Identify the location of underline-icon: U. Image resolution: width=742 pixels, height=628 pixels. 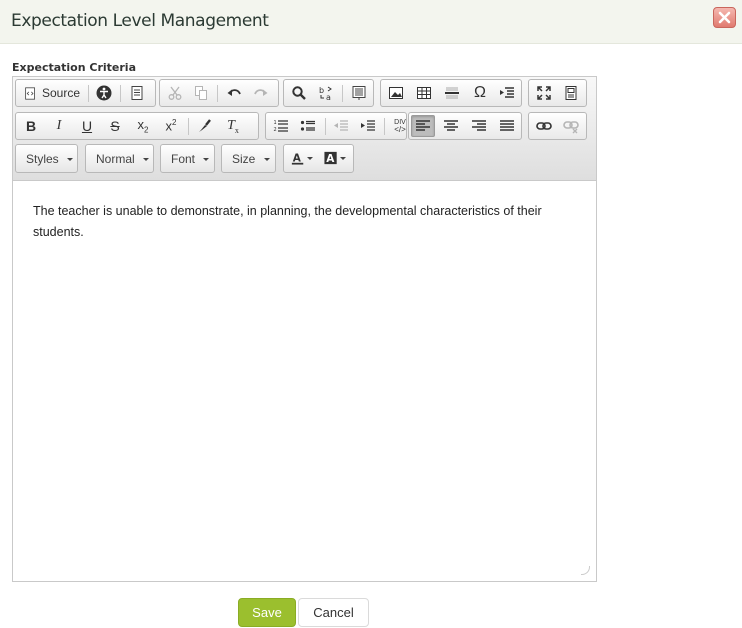
(87, 126).